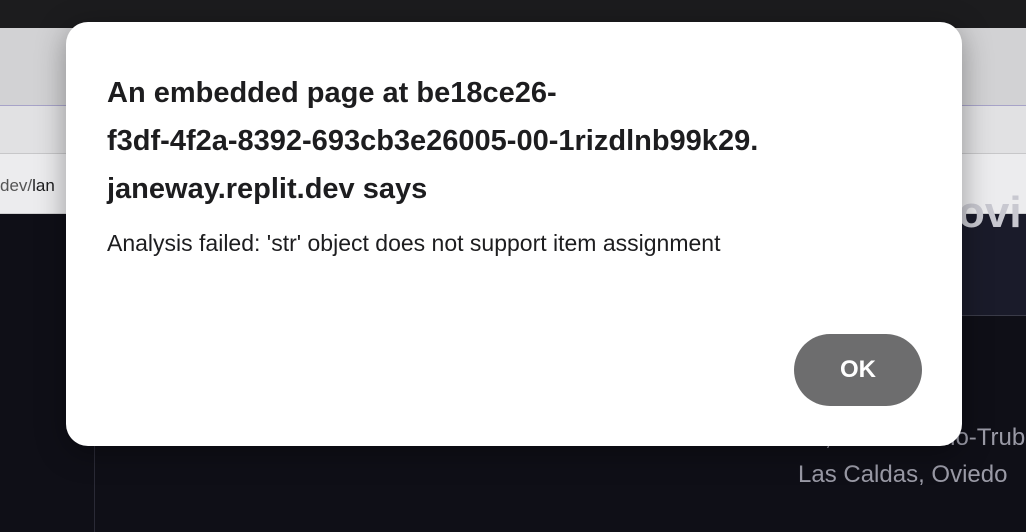 Image resolution: width=1026 pixels, height=532 pixels. What do you see at coordinates (267, 189) in the screenshot?
I see `dialog-title-line: janeway.replit.dev says` at bounding box center [267, 189].